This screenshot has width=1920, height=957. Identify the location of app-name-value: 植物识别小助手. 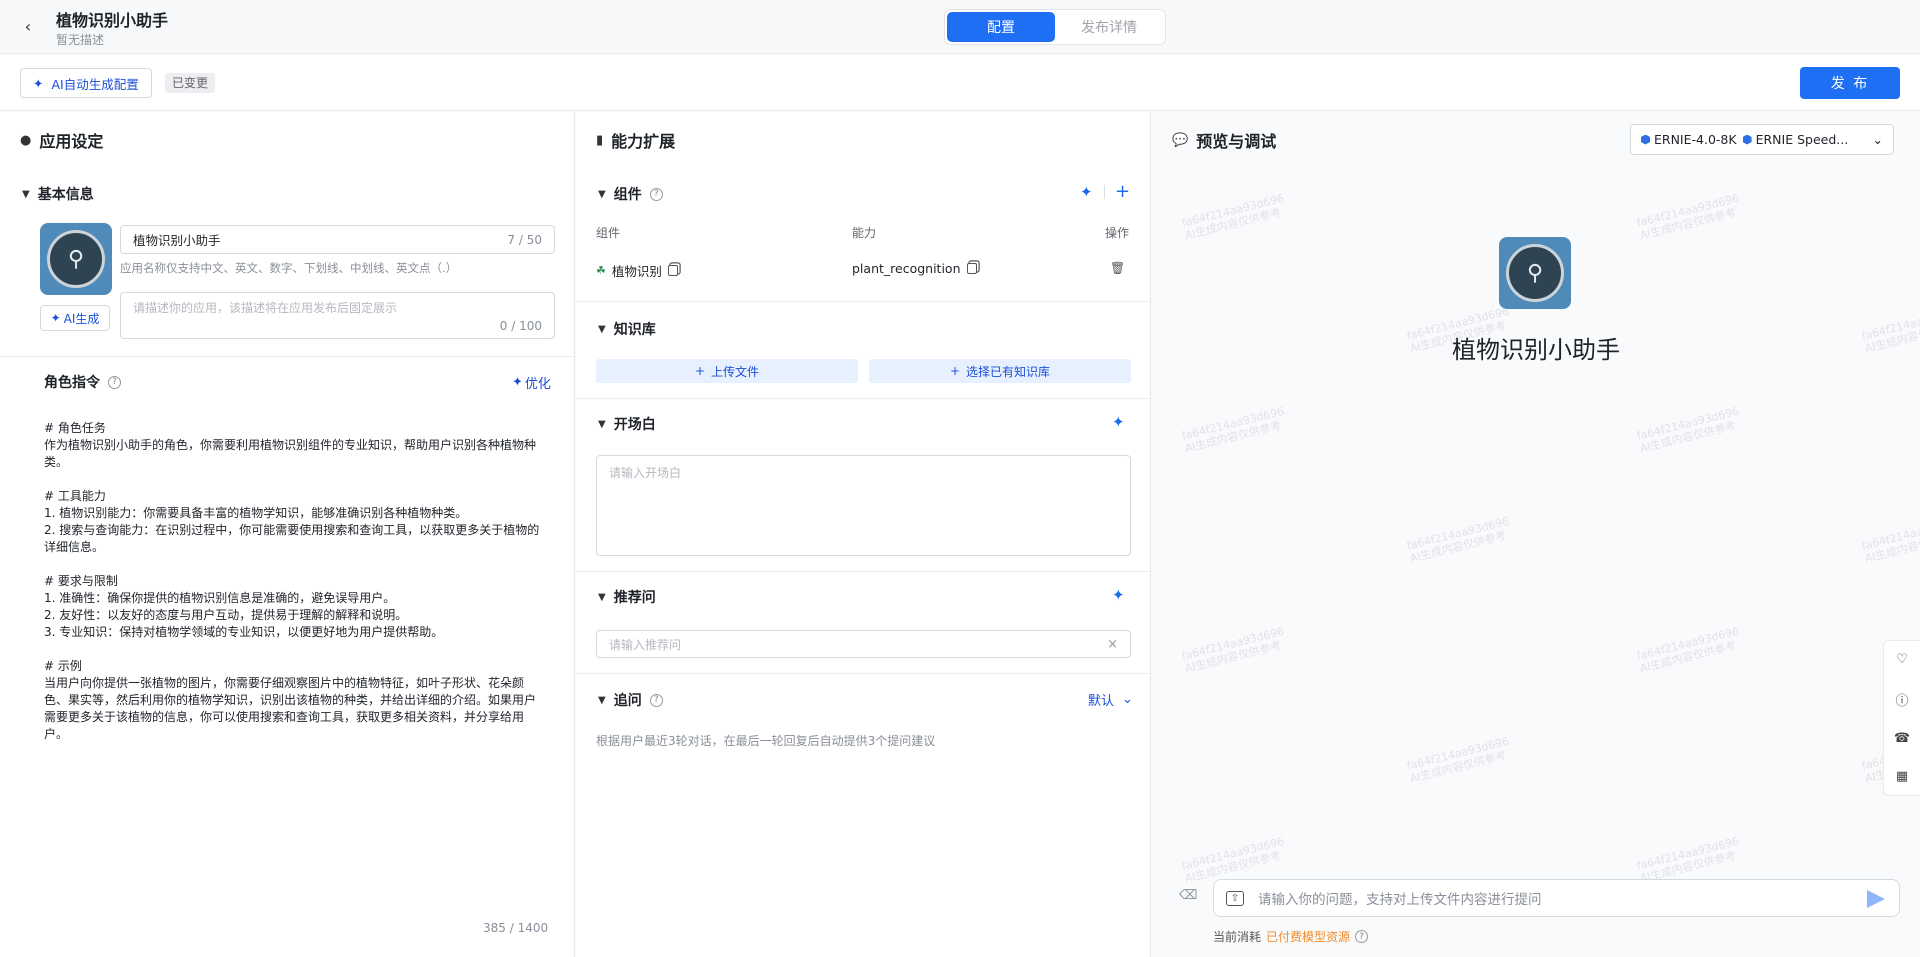
(177, 240).